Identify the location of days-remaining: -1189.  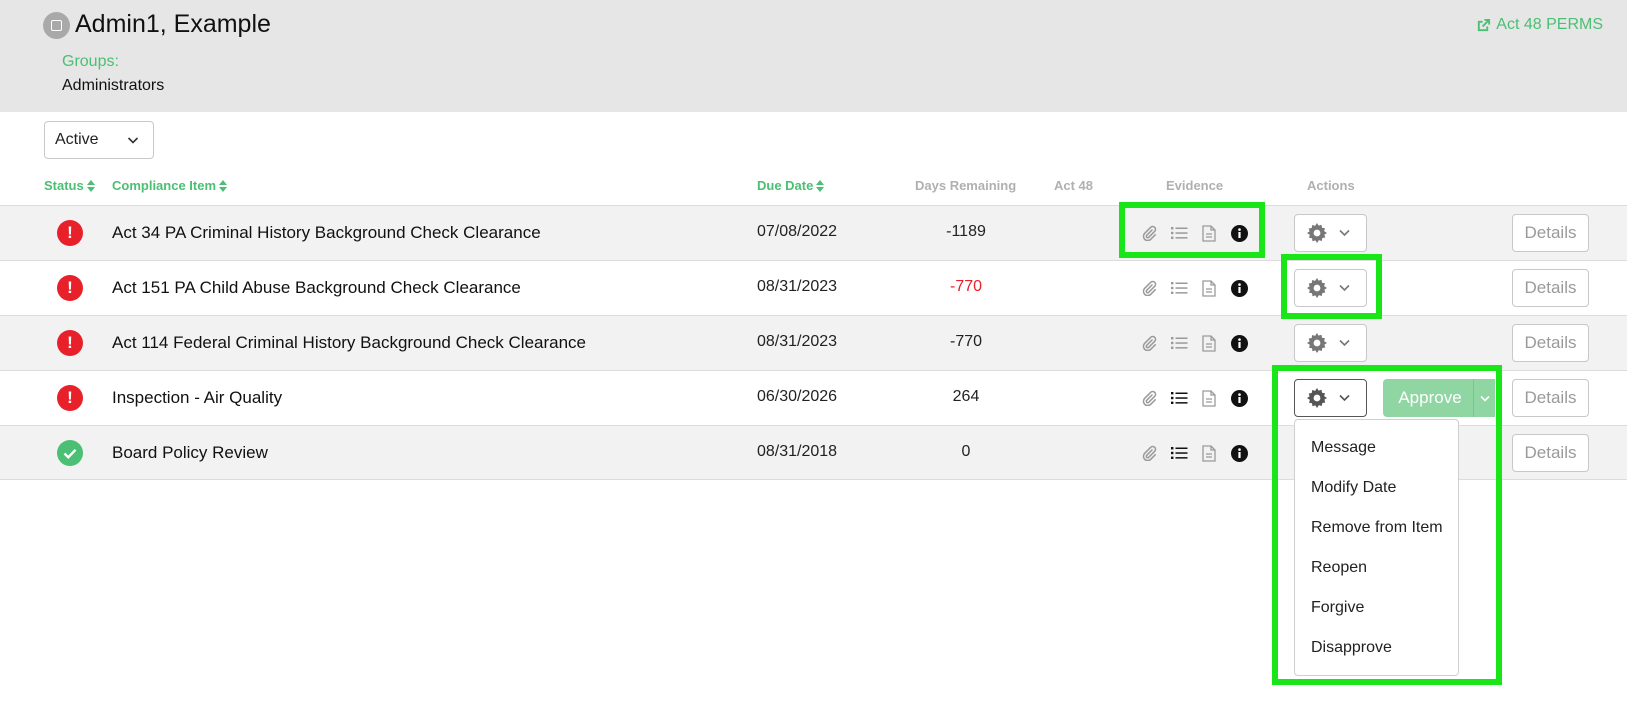
(966, 231).